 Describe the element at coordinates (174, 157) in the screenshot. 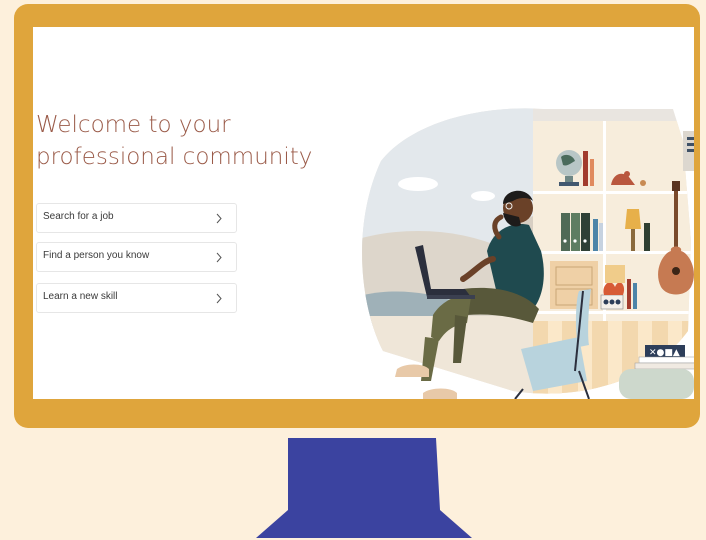

I see `title-line-2: professional community` at that location.